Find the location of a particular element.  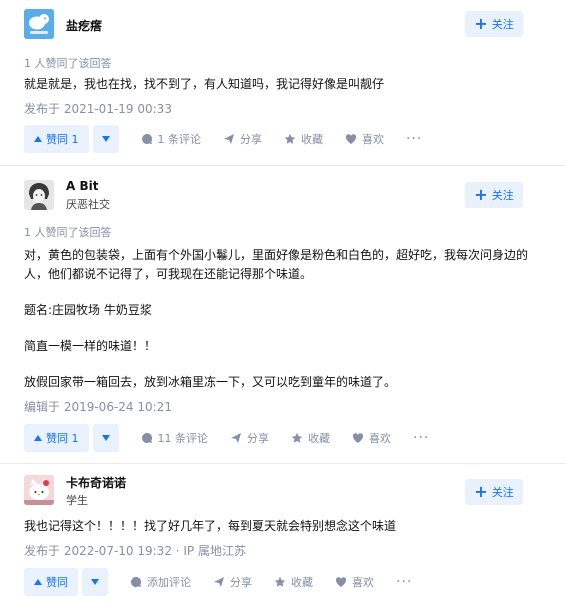

zhihu-default-avatar-icon is located at coordinates (39, 24).